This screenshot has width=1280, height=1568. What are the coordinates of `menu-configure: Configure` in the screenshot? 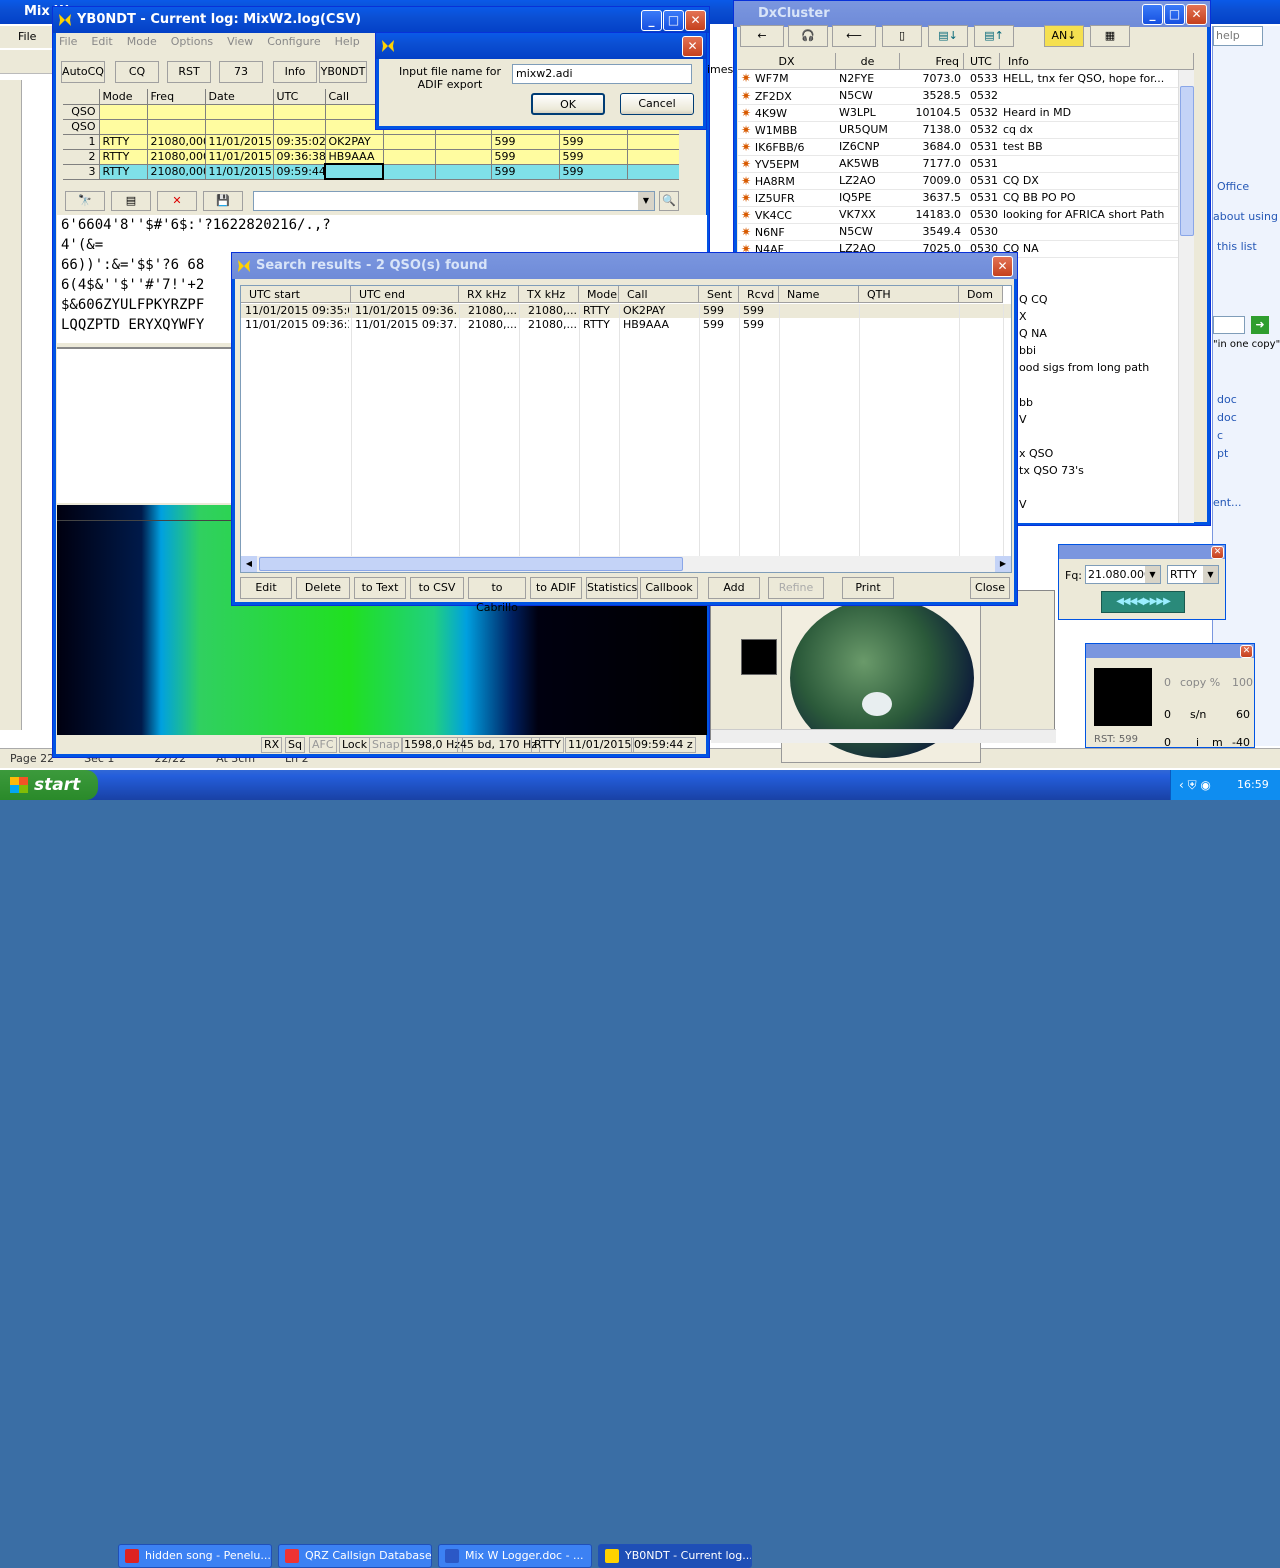 It's located at (293, 41).